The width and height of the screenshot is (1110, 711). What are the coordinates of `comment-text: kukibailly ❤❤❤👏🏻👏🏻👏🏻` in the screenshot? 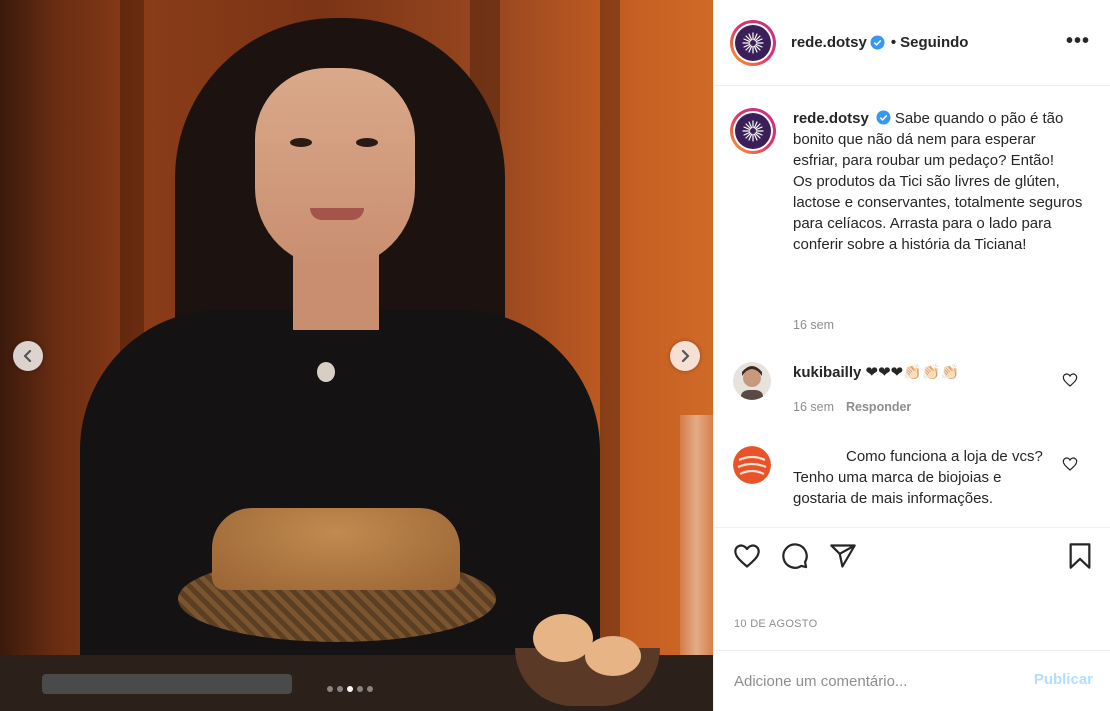 It's located at (918, 372).